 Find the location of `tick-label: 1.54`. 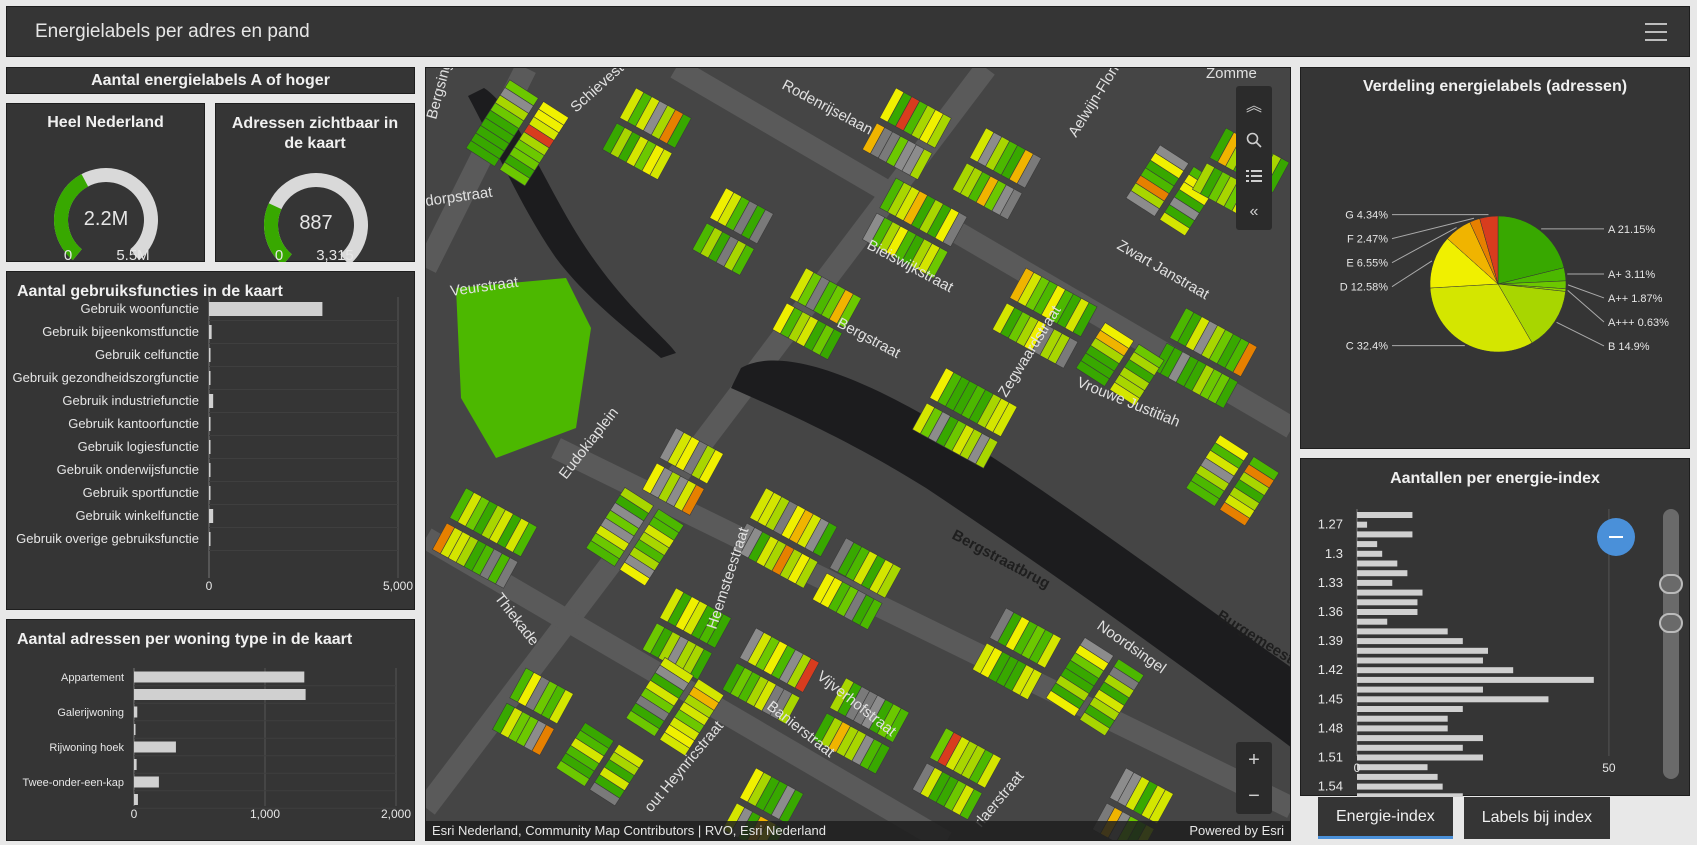

tick-label: 1.54 is located at coordinates (1330, 786).